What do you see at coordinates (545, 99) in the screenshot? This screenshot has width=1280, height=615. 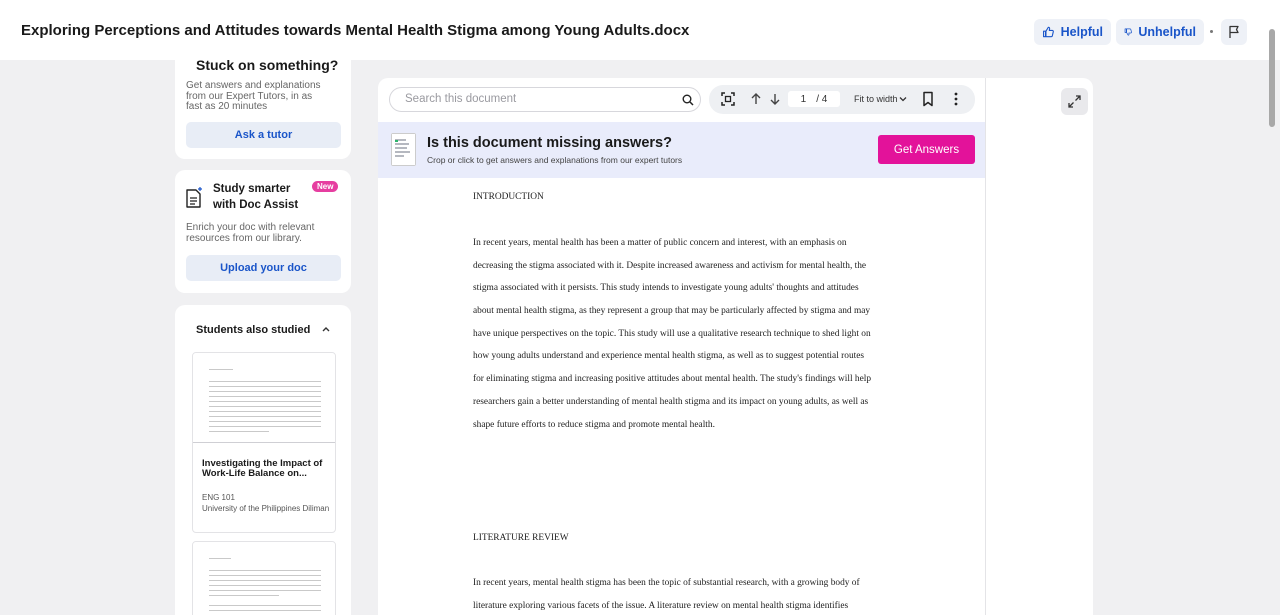 I see `search-document-input: Search this document` at bounding box center [545, 99].